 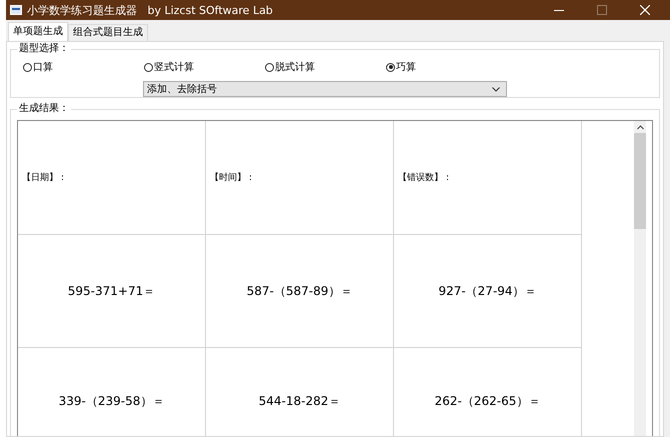 I want to click on table-cell: 595-371+71＝, so click(x=112, y=291).